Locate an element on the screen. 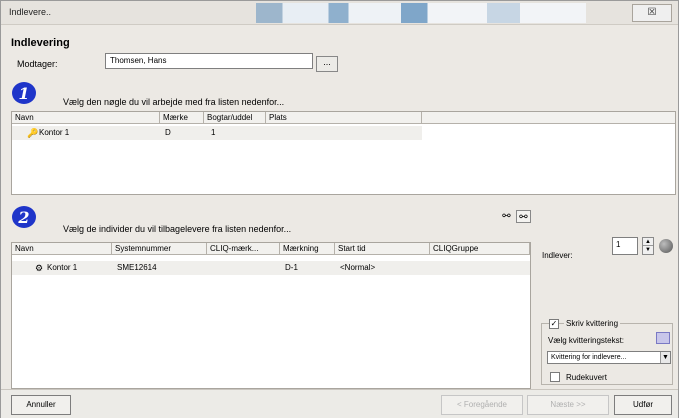 This screenshot has height=418, width=679. key-list-header: Navn Mærke Bogtar/uddel Plats is located at coordinates (343, 118).